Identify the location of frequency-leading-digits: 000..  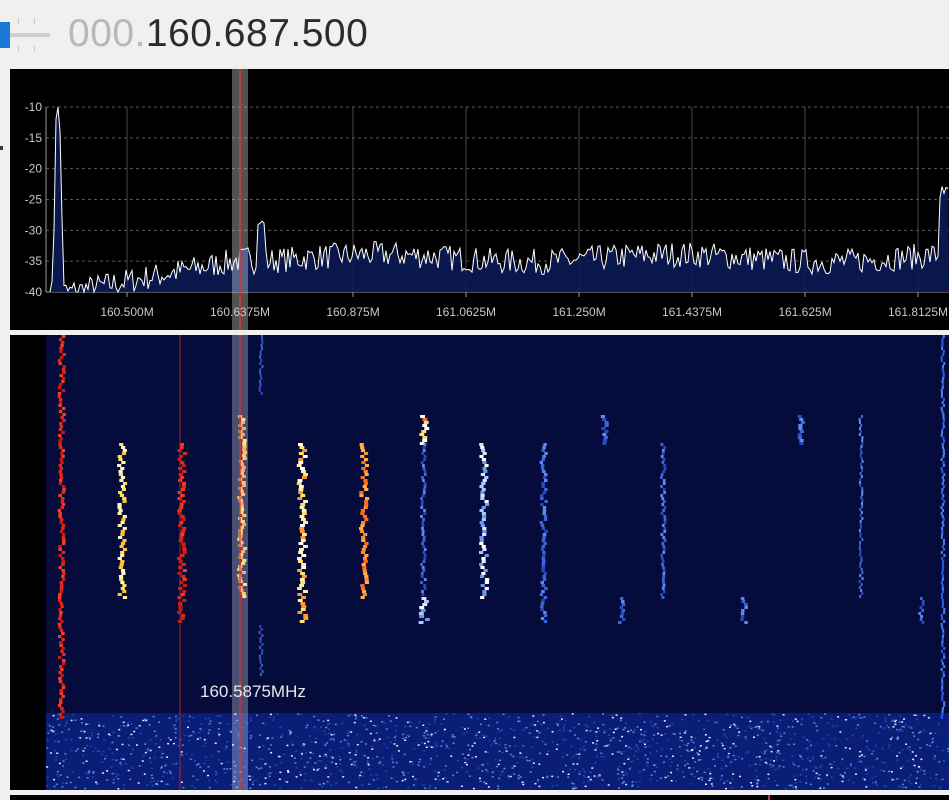
(107, 33).